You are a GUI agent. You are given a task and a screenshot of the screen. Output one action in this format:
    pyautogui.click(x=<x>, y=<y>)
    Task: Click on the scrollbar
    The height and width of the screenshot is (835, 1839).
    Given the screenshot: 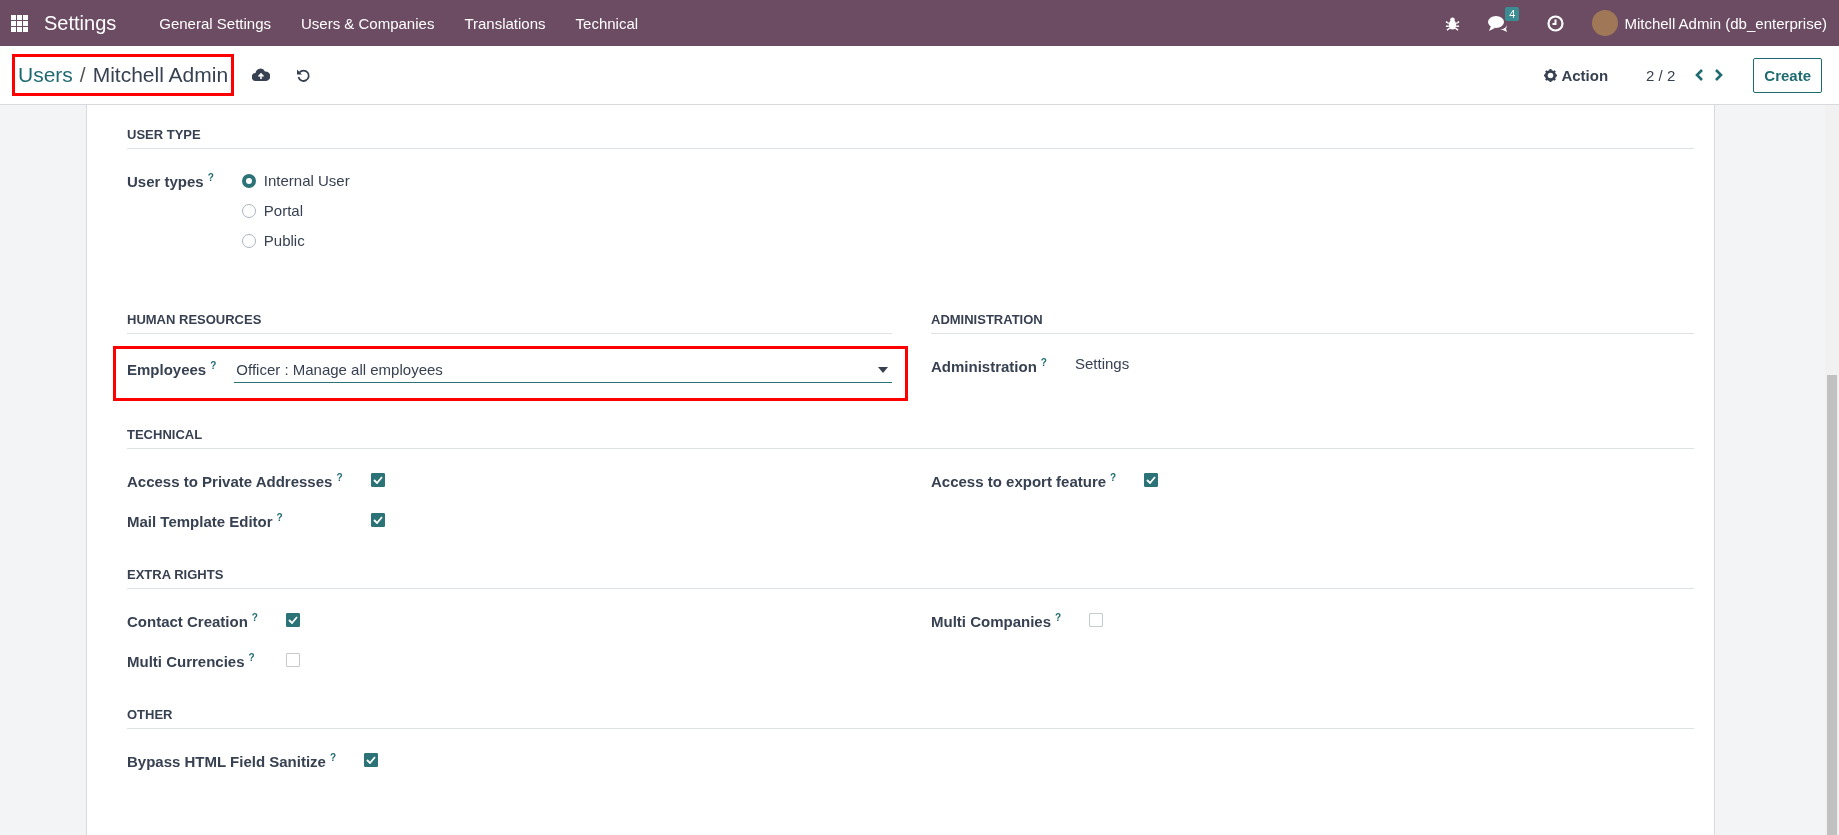 What is the action you would take?
    pyautogui.click(x=1832, y=470)
    